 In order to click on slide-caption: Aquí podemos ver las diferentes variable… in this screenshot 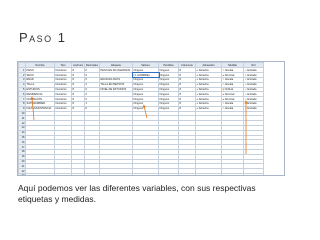, I will do `click(168, 194)`.